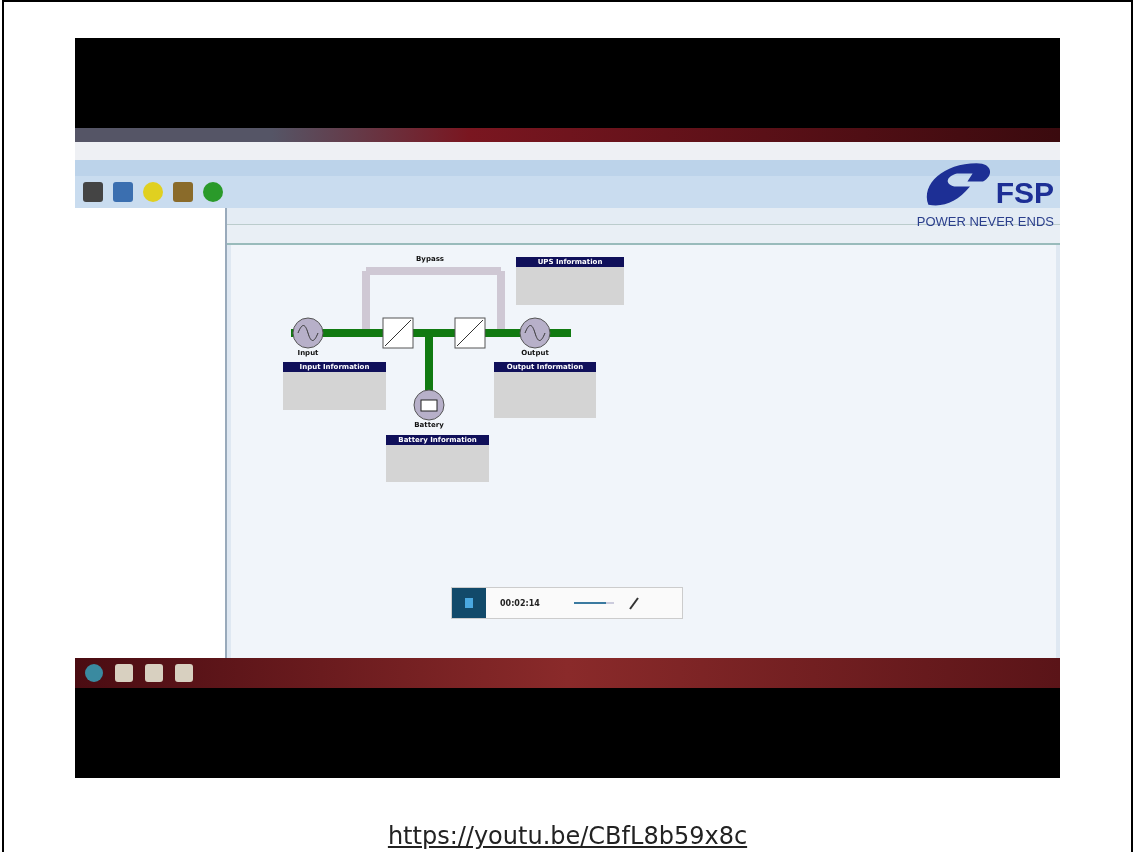  Describe the element at coordinates (567, 836) in the screenshot. I see `video-link: https://youtu.be/CBfL8b59x8c` at that location.